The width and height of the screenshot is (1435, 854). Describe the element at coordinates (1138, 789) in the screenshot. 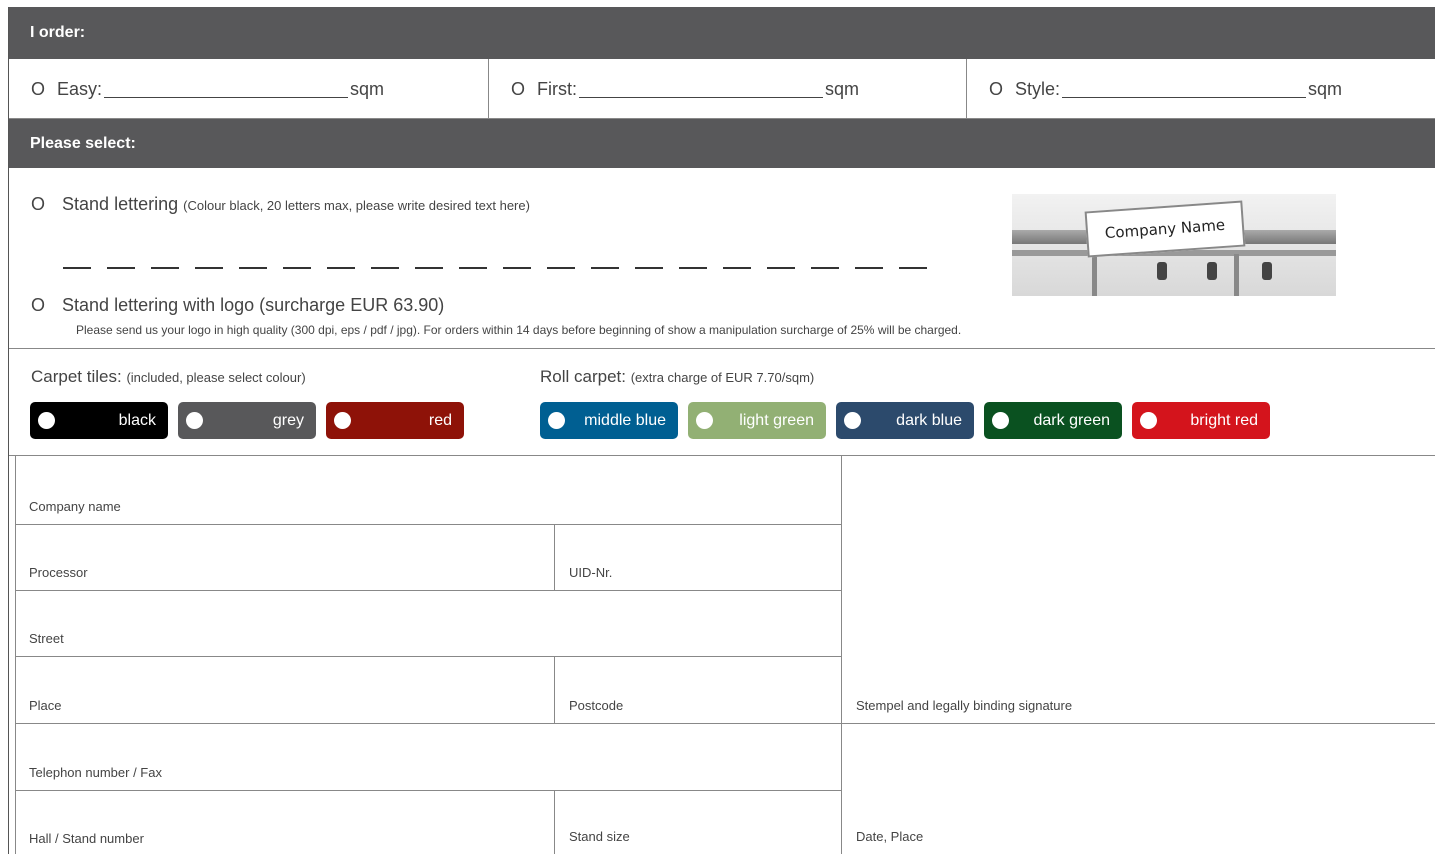

I see `date-place-field: Date, Place` at that location.